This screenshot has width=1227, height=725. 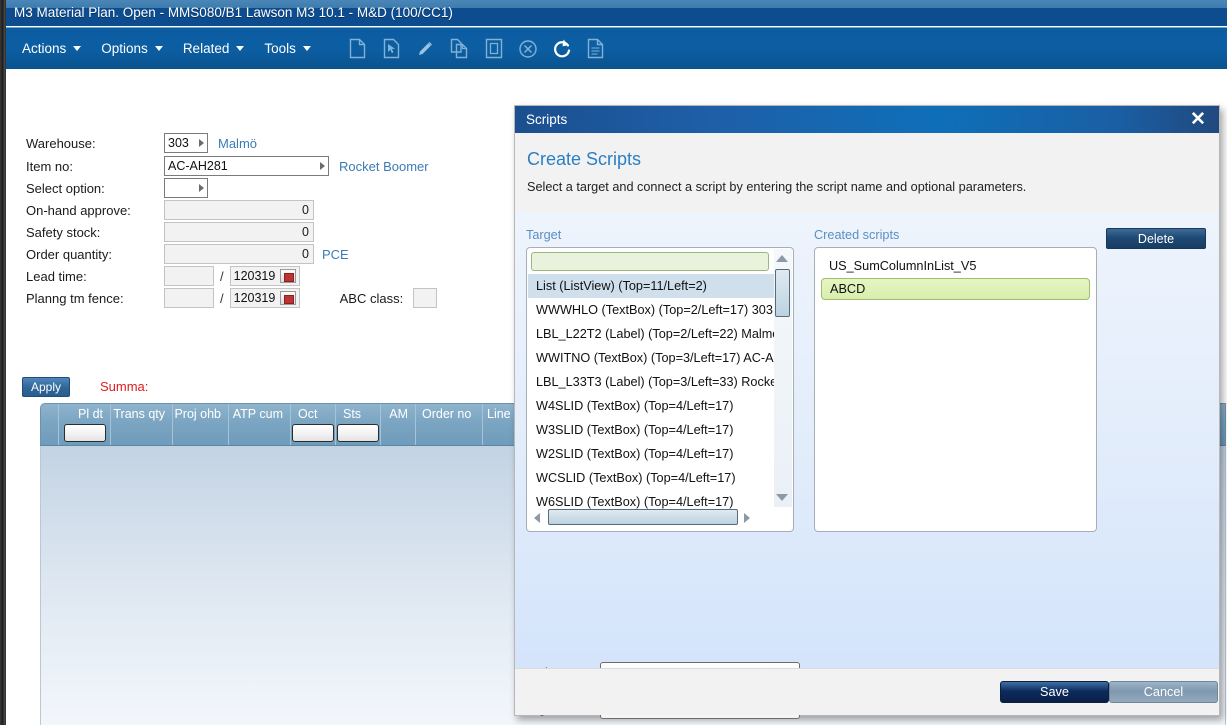 What do you see at coordinates (652, 478) in the screenshot?
I see `list-item: WCSLID (TextBox) (Top=4/Left=17)` at bounding box center [652, 478].